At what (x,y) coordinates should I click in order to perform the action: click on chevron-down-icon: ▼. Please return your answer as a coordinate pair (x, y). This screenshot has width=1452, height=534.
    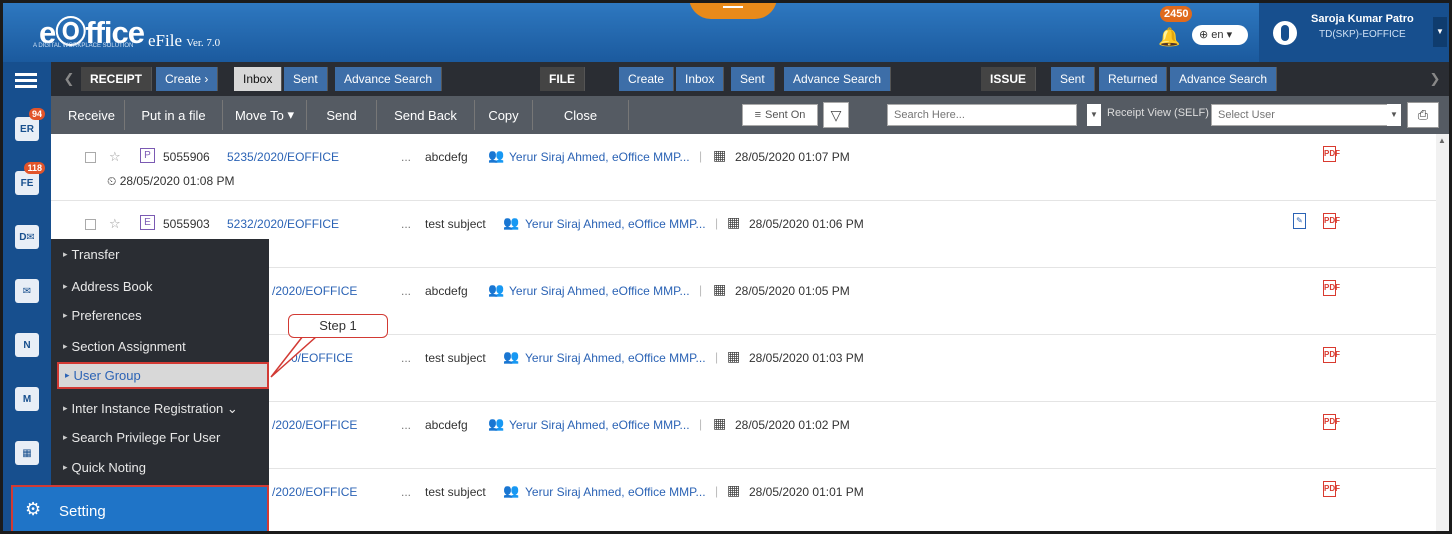
    Looking at the image, I should click on (1440, 32).